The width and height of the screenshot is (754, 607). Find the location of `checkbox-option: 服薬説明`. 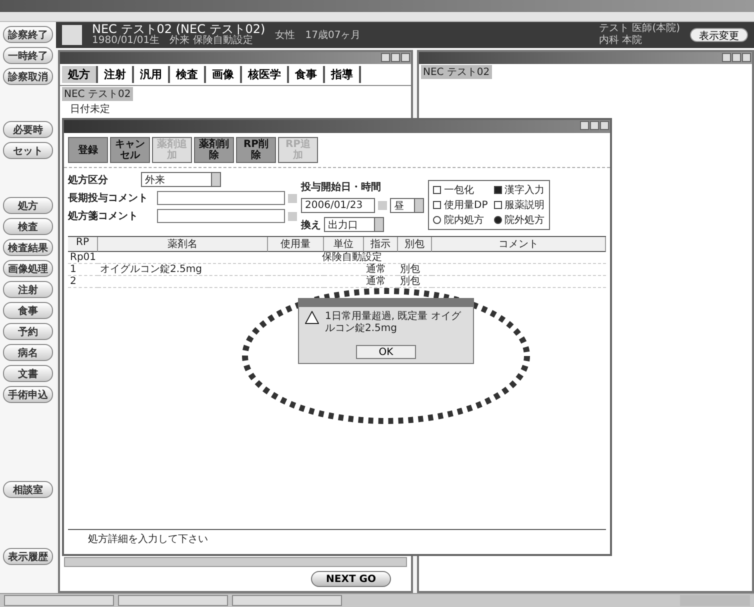

checkbox-option: 服薬説明 is located at coordinates (519, 205).